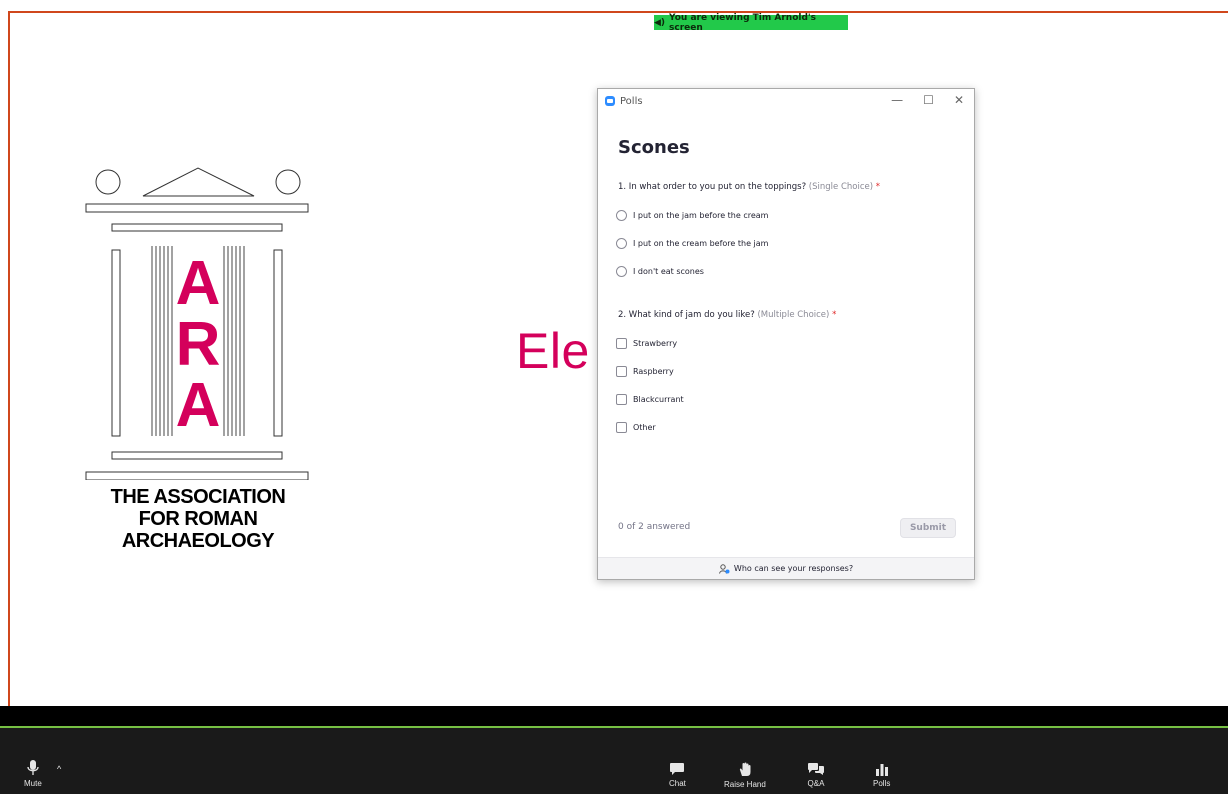 This screenshot has width=1228, height=794. What do you see at coordinates (928, 528) in the screenshot?
I see `submit-button: Submit` at bounding box center [928, 528].